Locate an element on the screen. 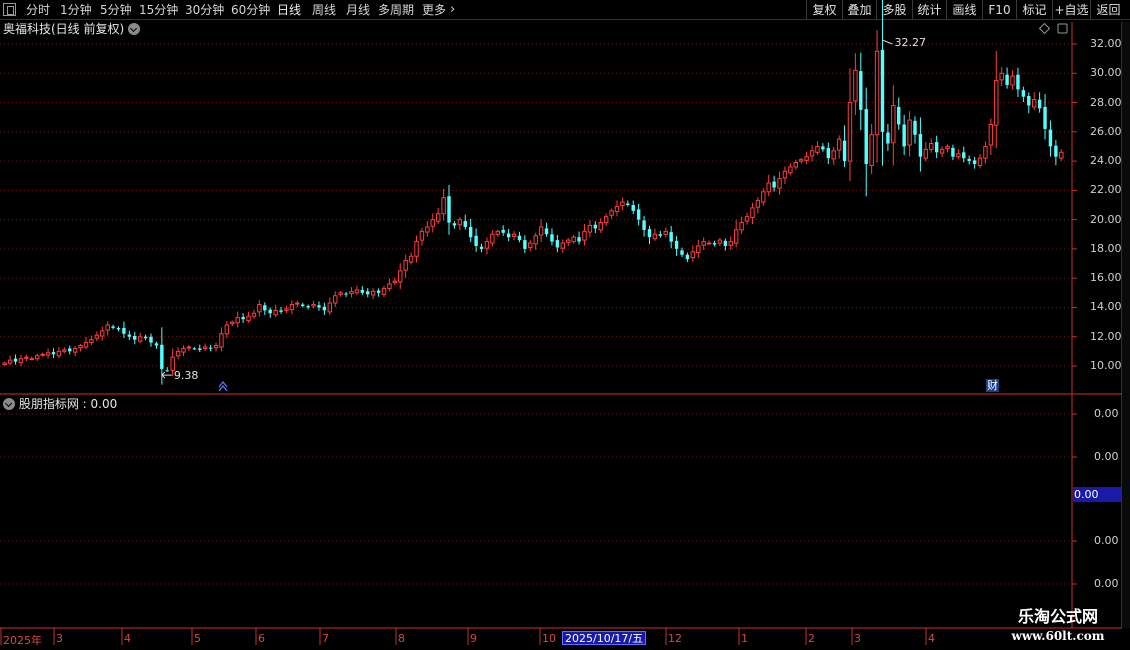  period-60min: 60分钟 is located at coordinates (250, 10).